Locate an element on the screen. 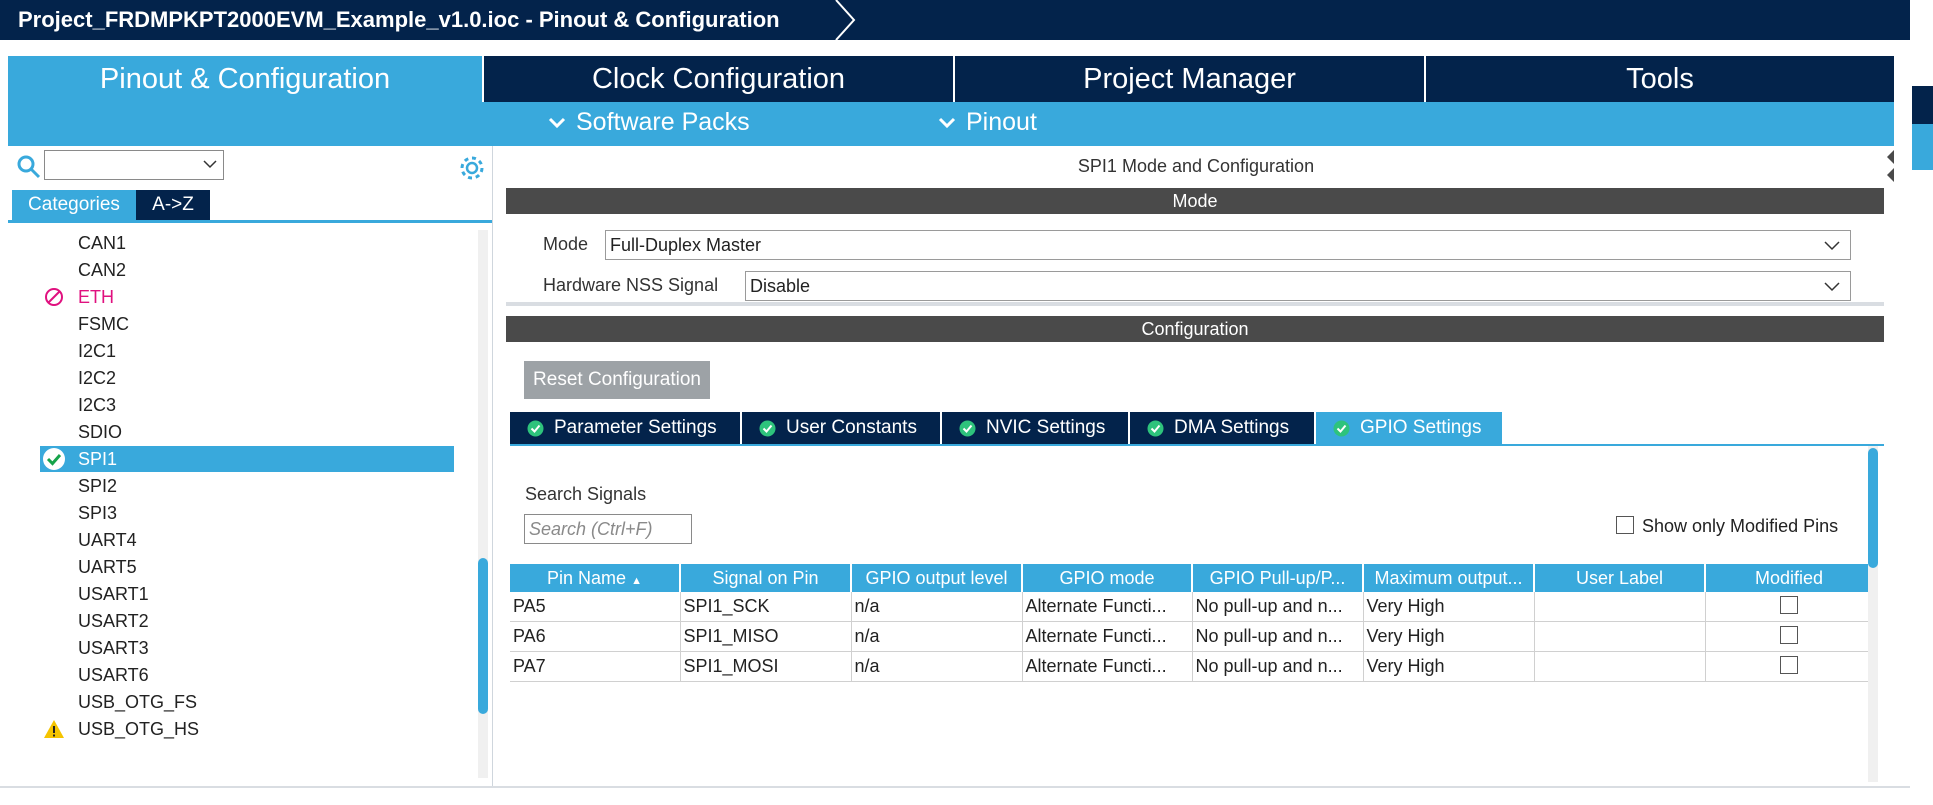 This screenshot has height=805, width=1933. column-header-output-level: GPIO output level is located at coordinates (937, 578).